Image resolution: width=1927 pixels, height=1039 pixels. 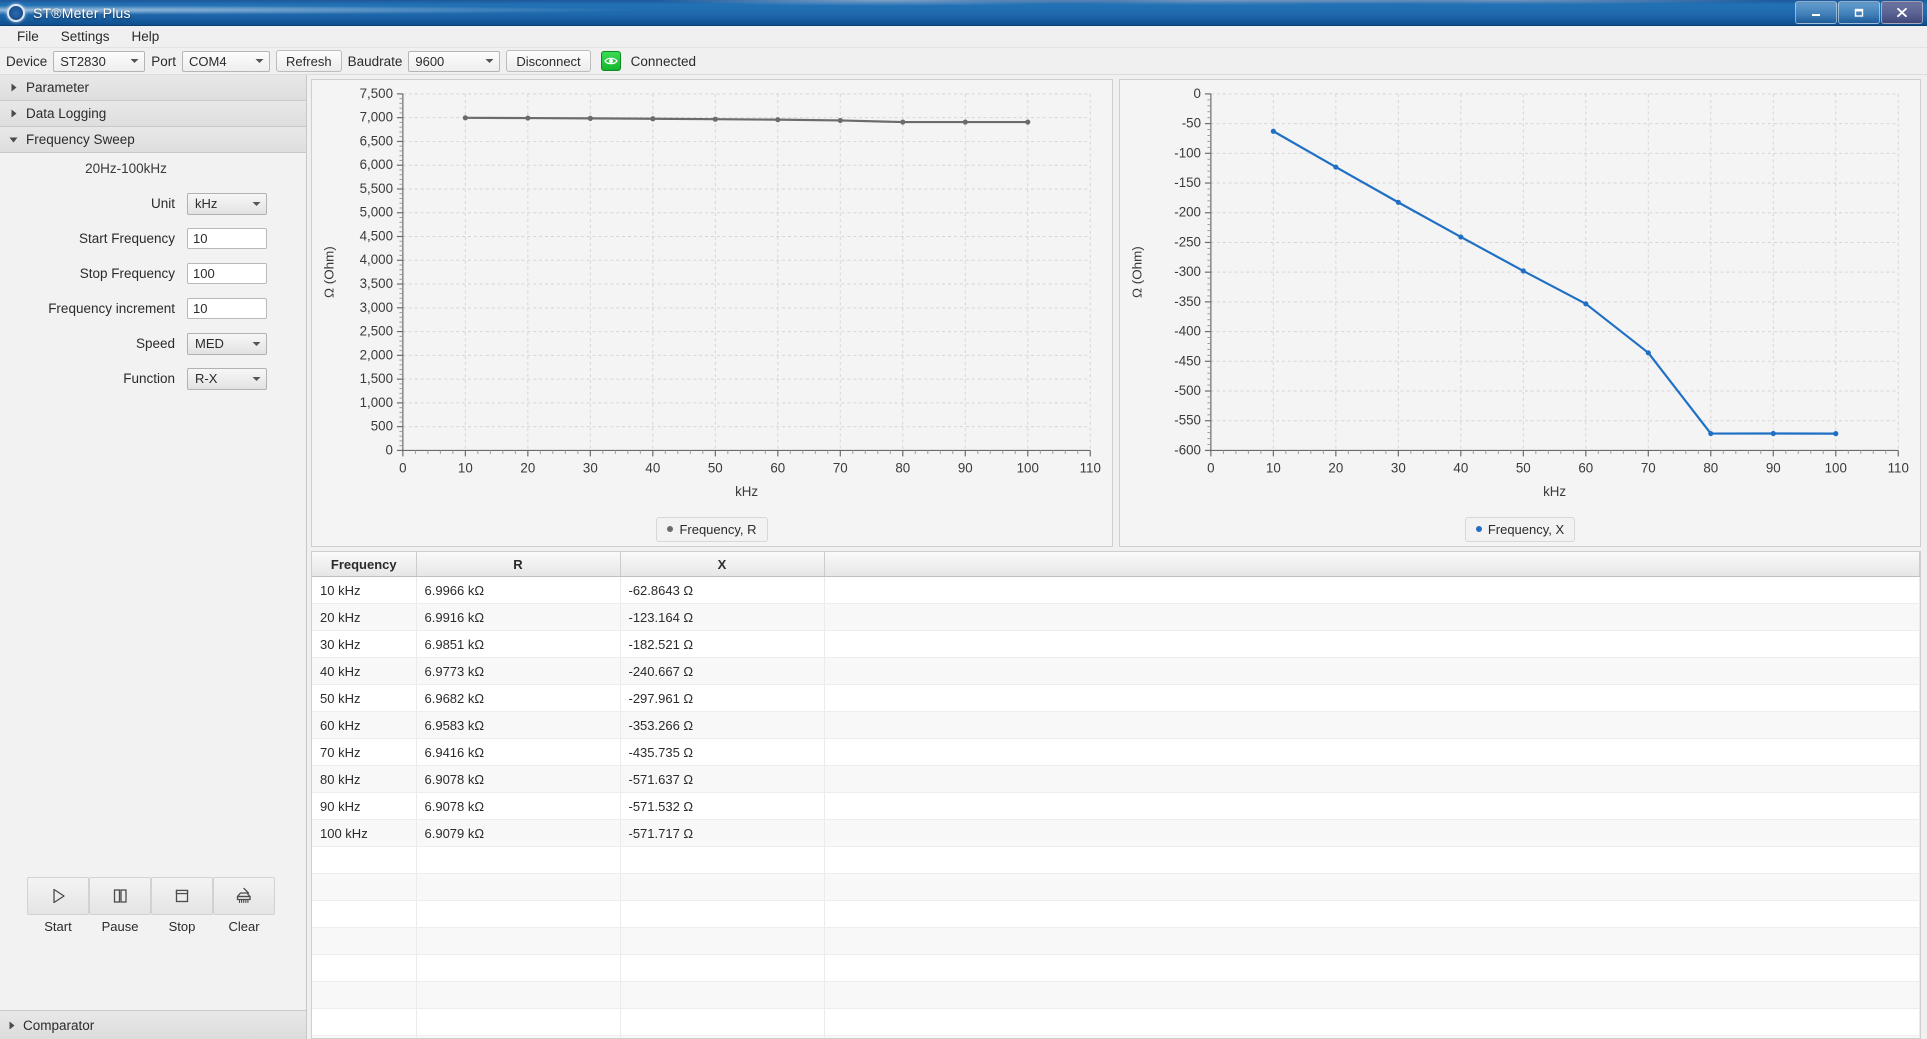 What do you see at coordinates (153, 114) in the screenshot?
I see `sidebar-section-data-logging: Data Logging` at bounding box center [153, 114].